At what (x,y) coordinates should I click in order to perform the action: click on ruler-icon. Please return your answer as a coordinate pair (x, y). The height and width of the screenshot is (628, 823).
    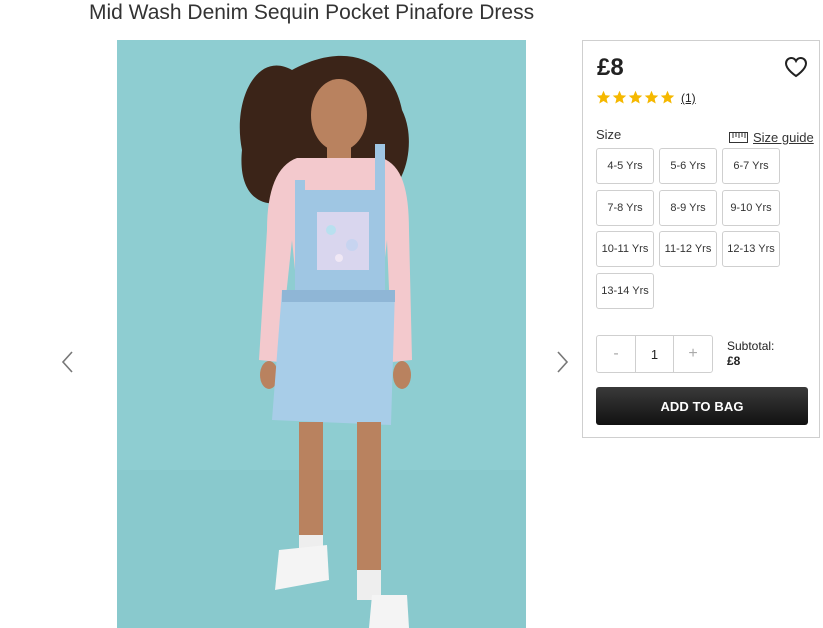
    Looking at the image, I should click on (738, 137).